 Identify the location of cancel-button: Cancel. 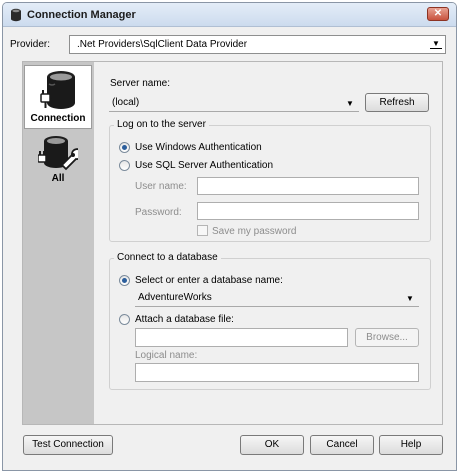
(342, 445).